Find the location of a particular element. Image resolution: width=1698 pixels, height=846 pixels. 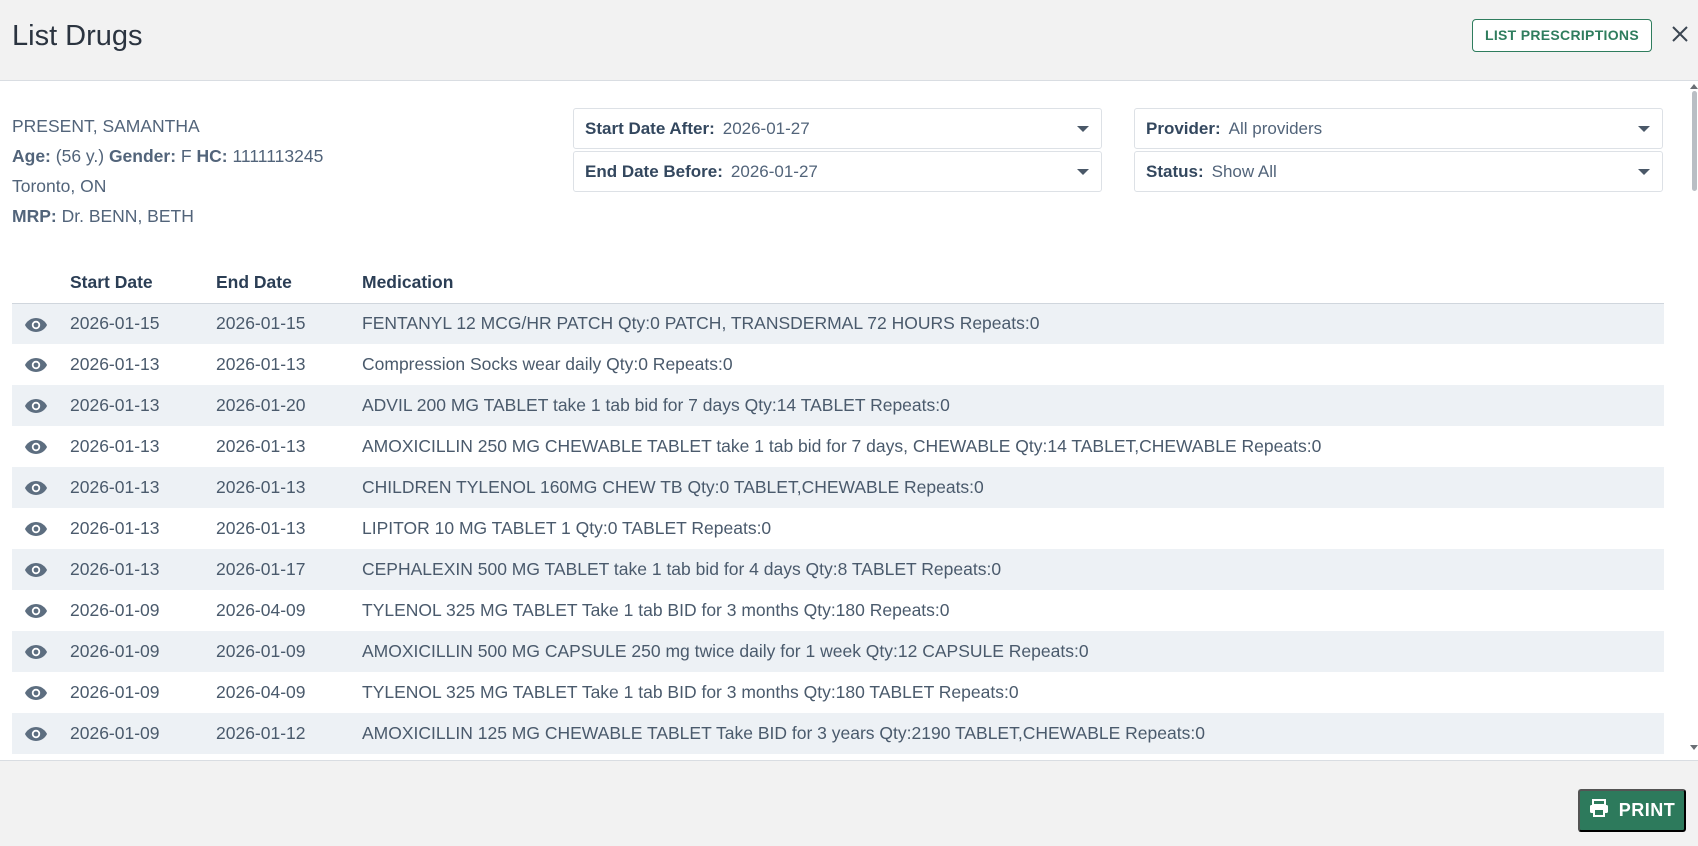

patient-name: PRESENT, SAMANTHA is located at coordinates (106, 126).